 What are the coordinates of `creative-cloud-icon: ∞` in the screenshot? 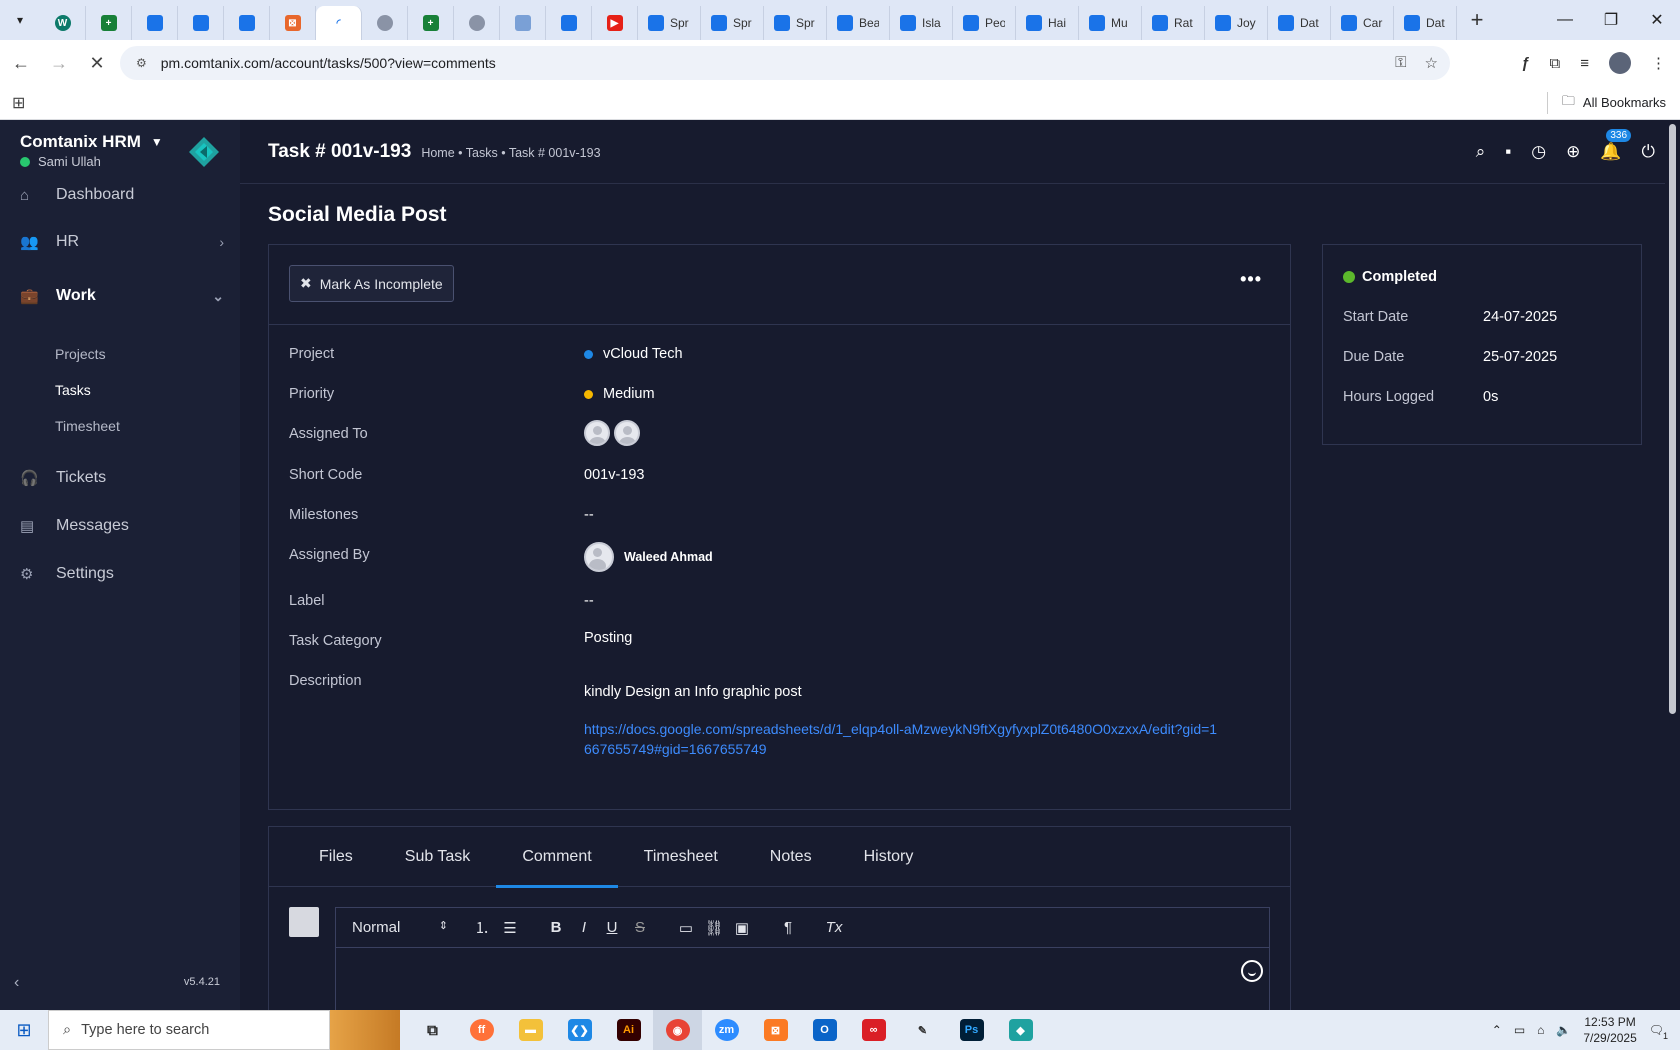 It's located at (873, 1030).